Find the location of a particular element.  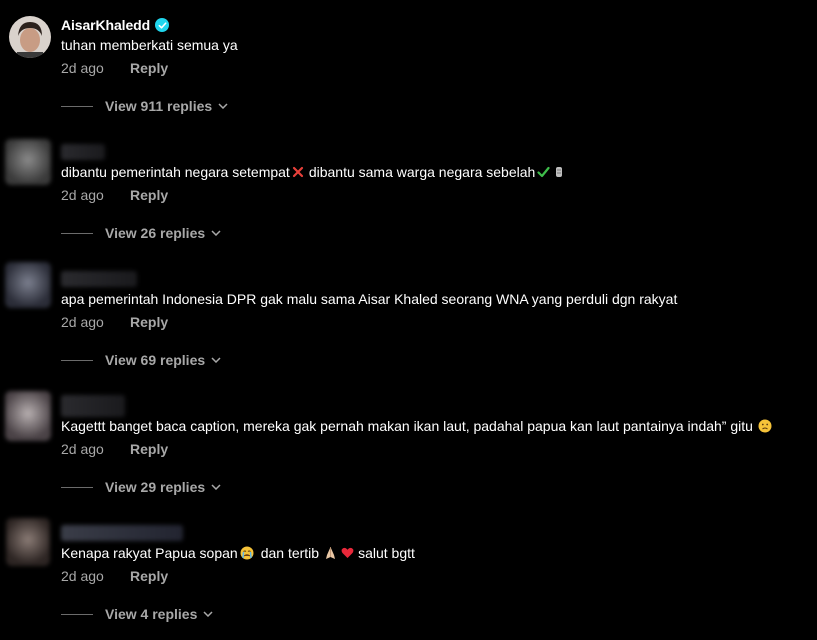

view-replies-label: View 69 replies is located at coordinates (155, 360).